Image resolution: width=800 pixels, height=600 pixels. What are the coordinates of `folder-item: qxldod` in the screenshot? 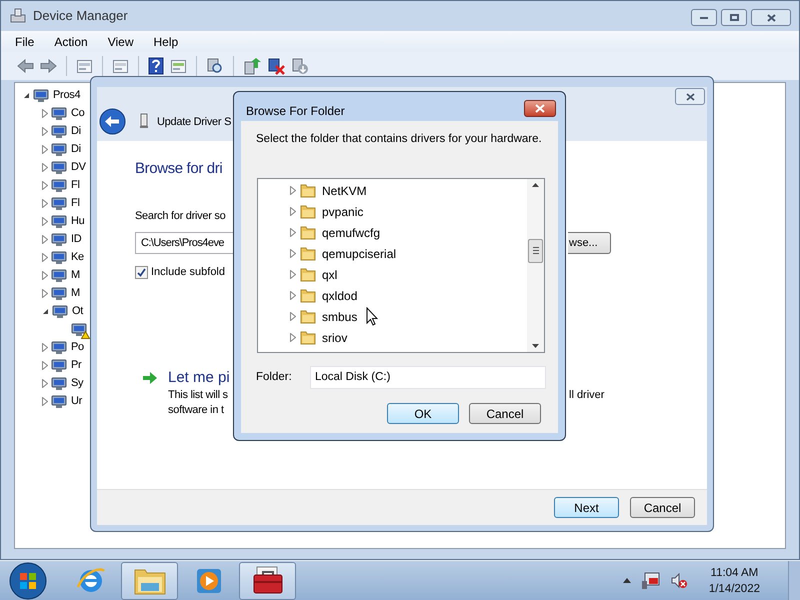 It's located at (340, 295).